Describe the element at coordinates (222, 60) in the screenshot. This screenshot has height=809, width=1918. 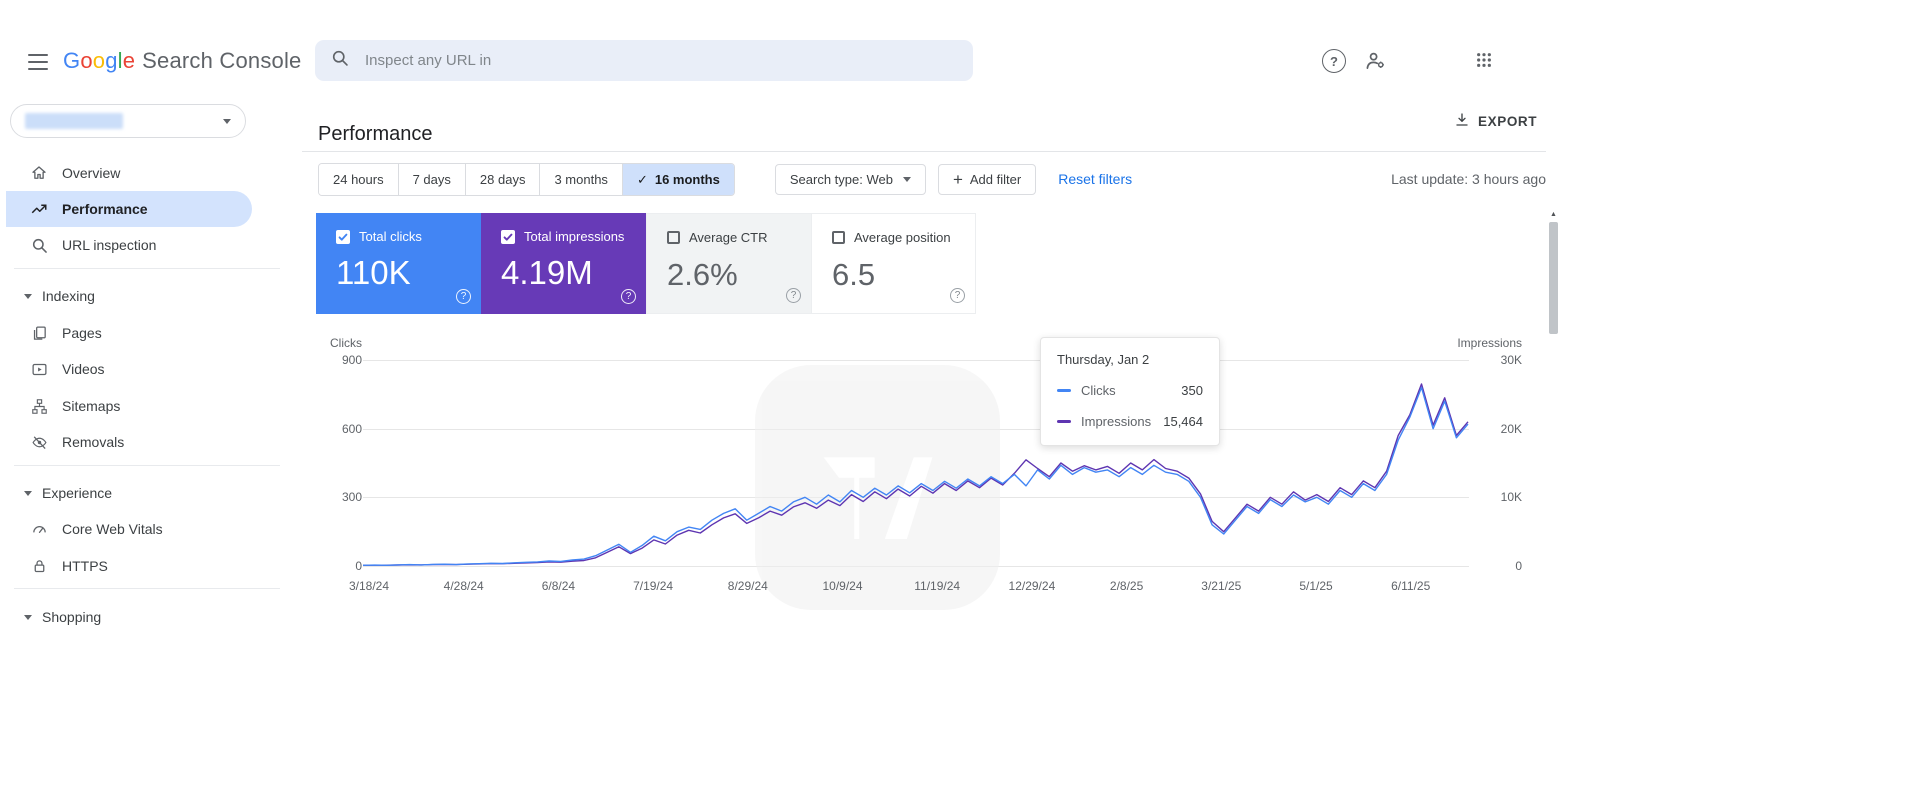
I see `logo-suffix: Search Console` at that location.